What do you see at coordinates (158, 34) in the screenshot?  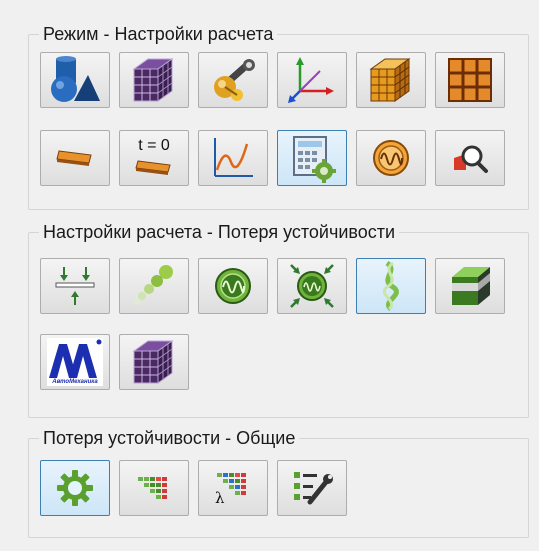 I see `group-title: Режим - Настройки расчета` at bounding box center [158, 34].